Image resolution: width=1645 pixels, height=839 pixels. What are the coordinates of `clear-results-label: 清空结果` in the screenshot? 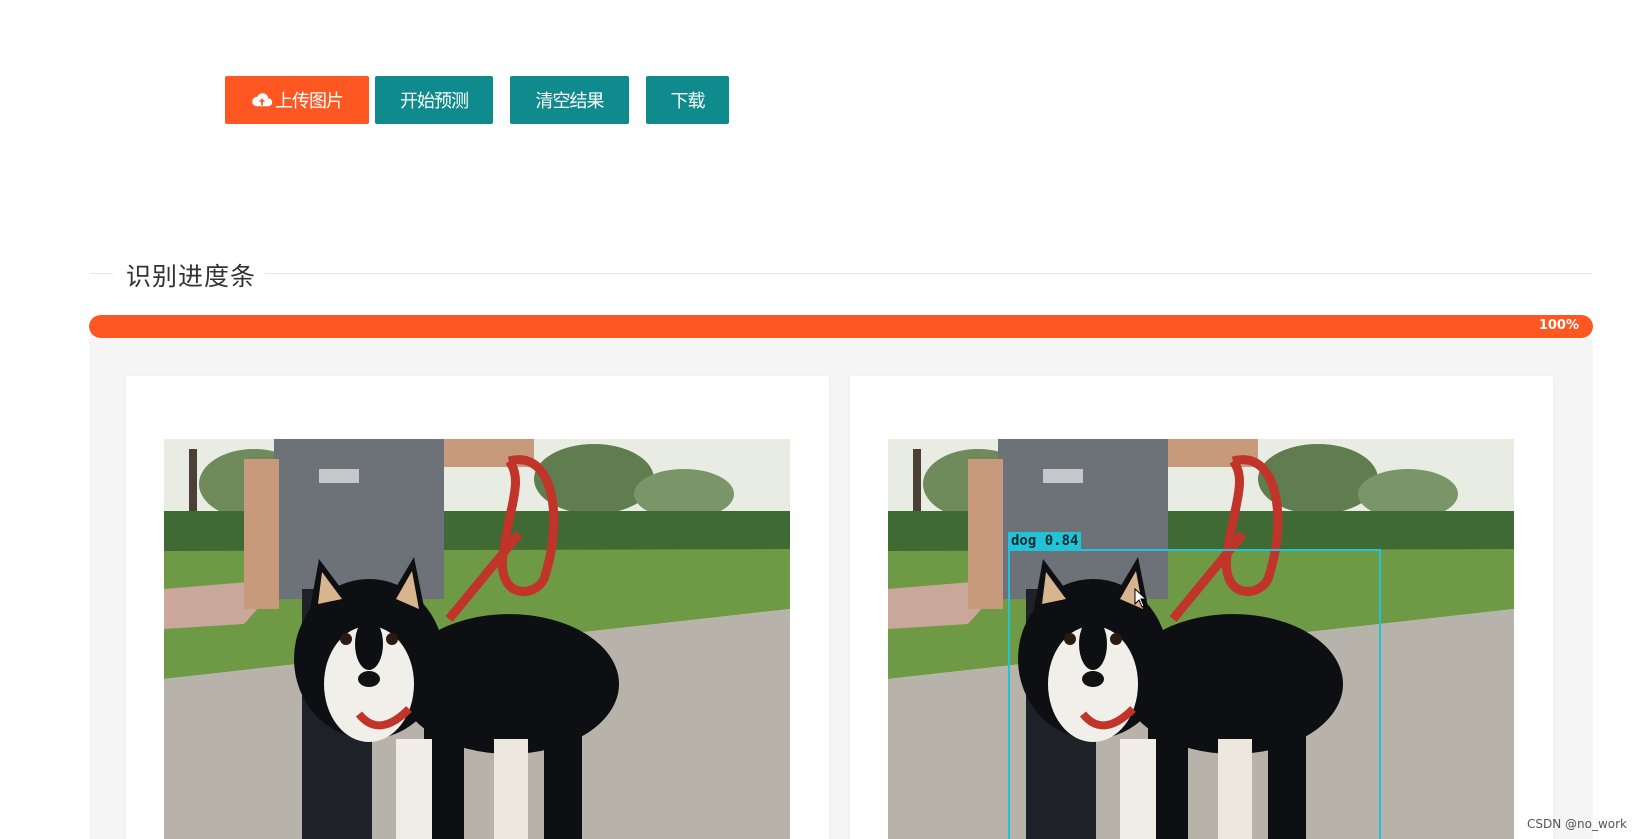 It's located at (570, 101).